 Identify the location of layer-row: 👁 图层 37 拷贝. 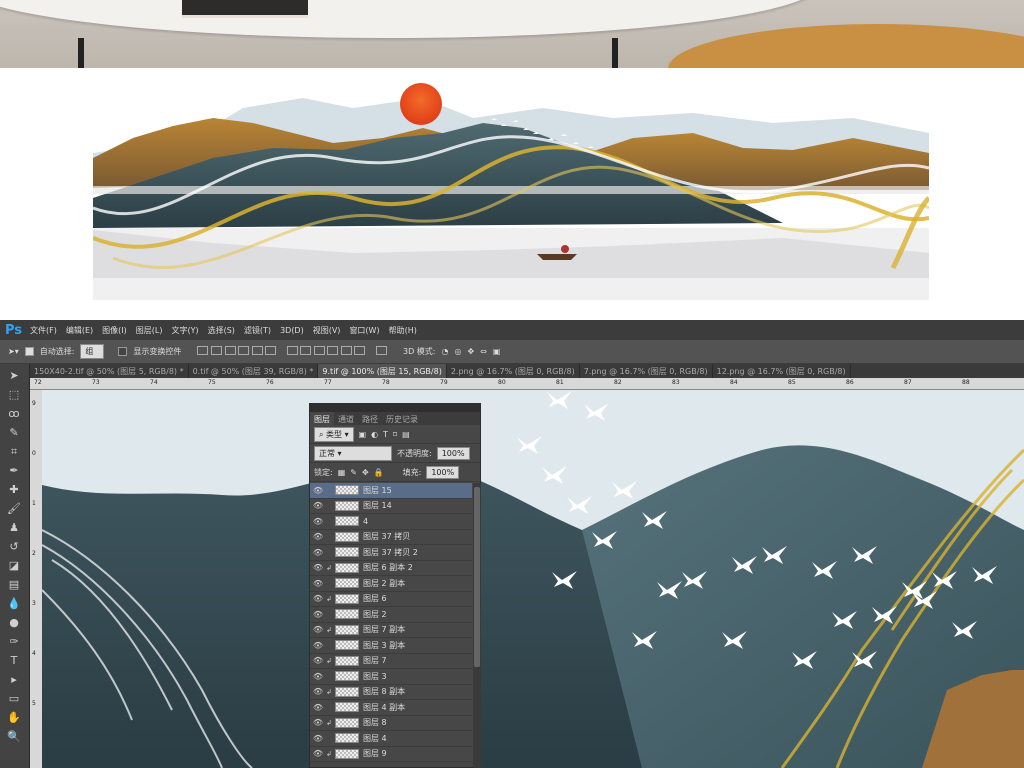
(391, 537).